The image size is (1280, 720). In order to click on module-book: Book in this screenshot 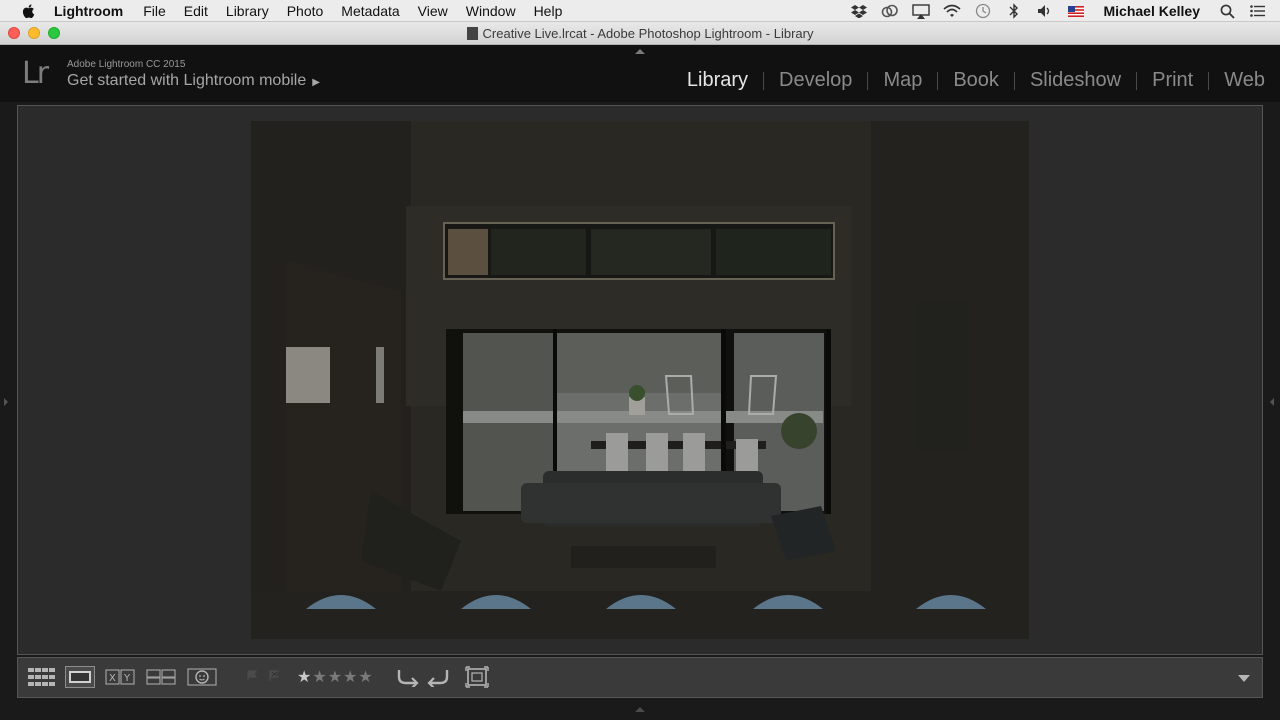, I will do `click(976, 80)`.